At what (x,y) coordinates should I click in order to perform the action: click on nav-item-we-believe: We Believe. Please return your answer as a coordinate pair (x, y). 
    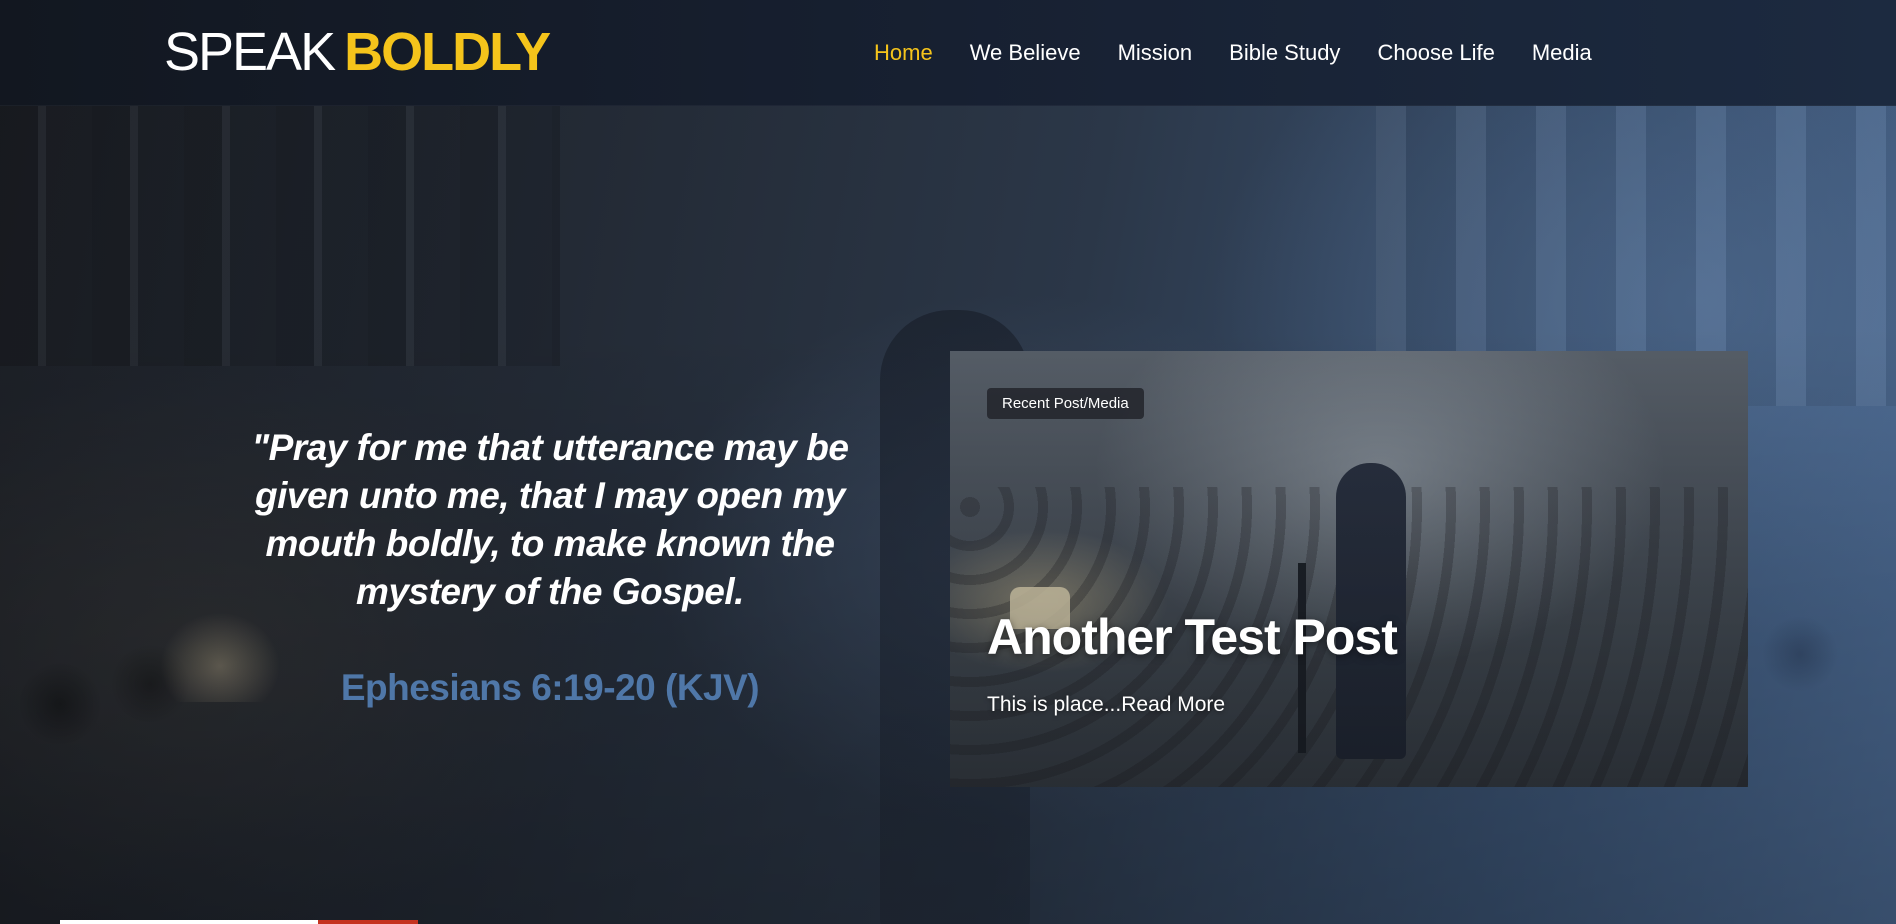
    Looking at the image, I should click on (1025, 53).